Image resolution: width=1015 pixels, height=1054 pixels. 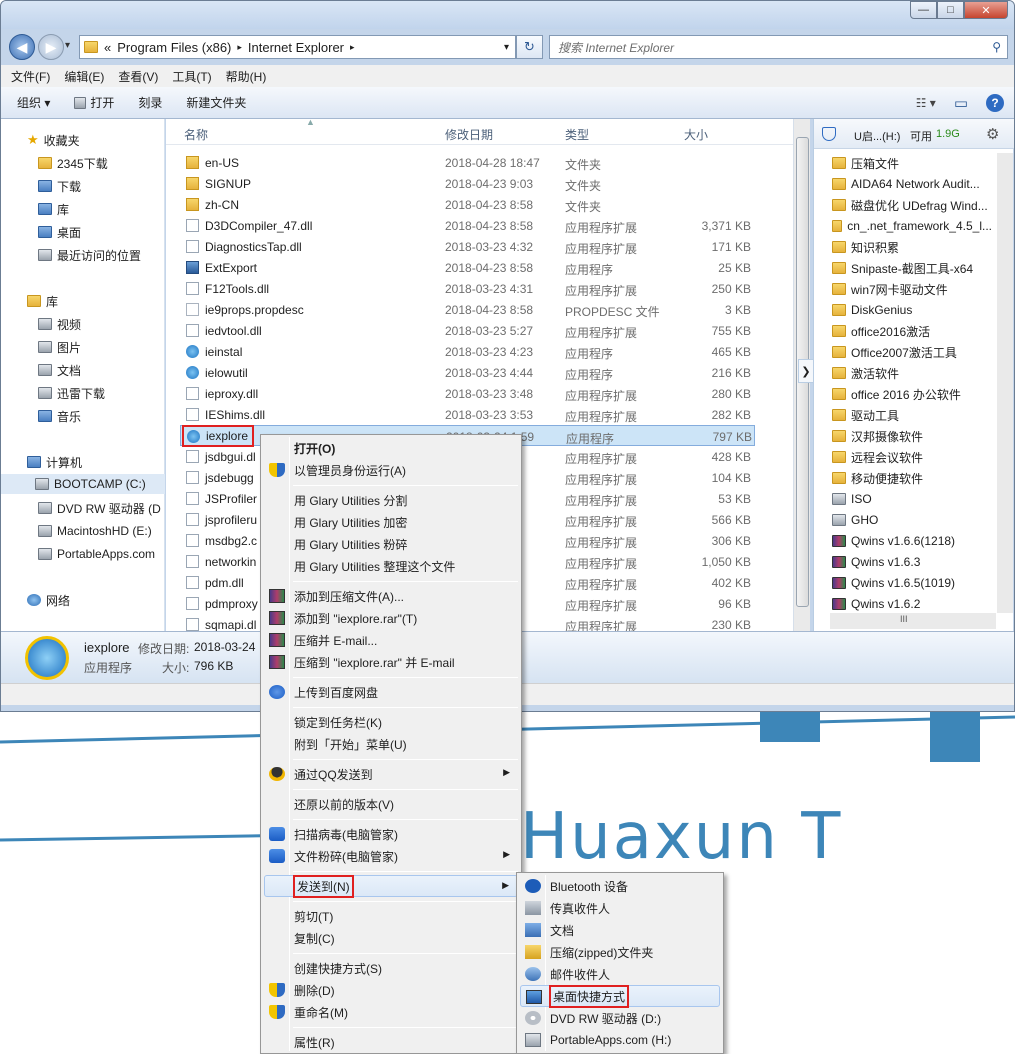 I want to click on file-row: ielowutil 2018-03-23 4:44 应用程序 216 KB, so click(x=467, y=372).